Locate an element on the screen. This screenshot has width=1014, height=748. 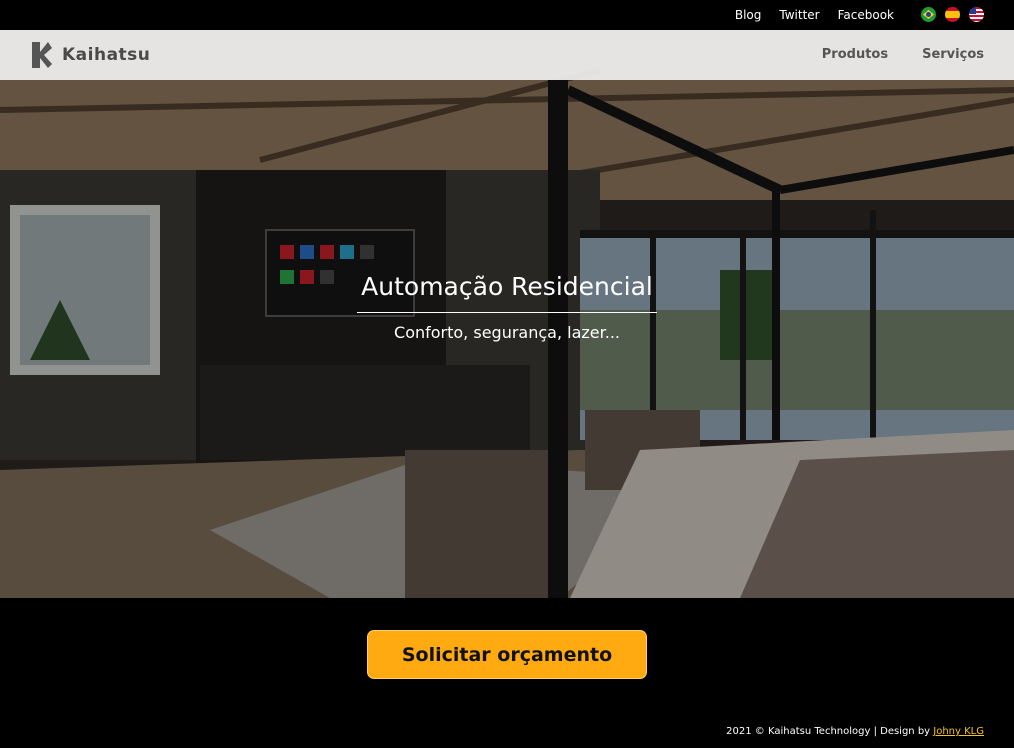
spain-flag-icon is located at coordinates (952, 14).